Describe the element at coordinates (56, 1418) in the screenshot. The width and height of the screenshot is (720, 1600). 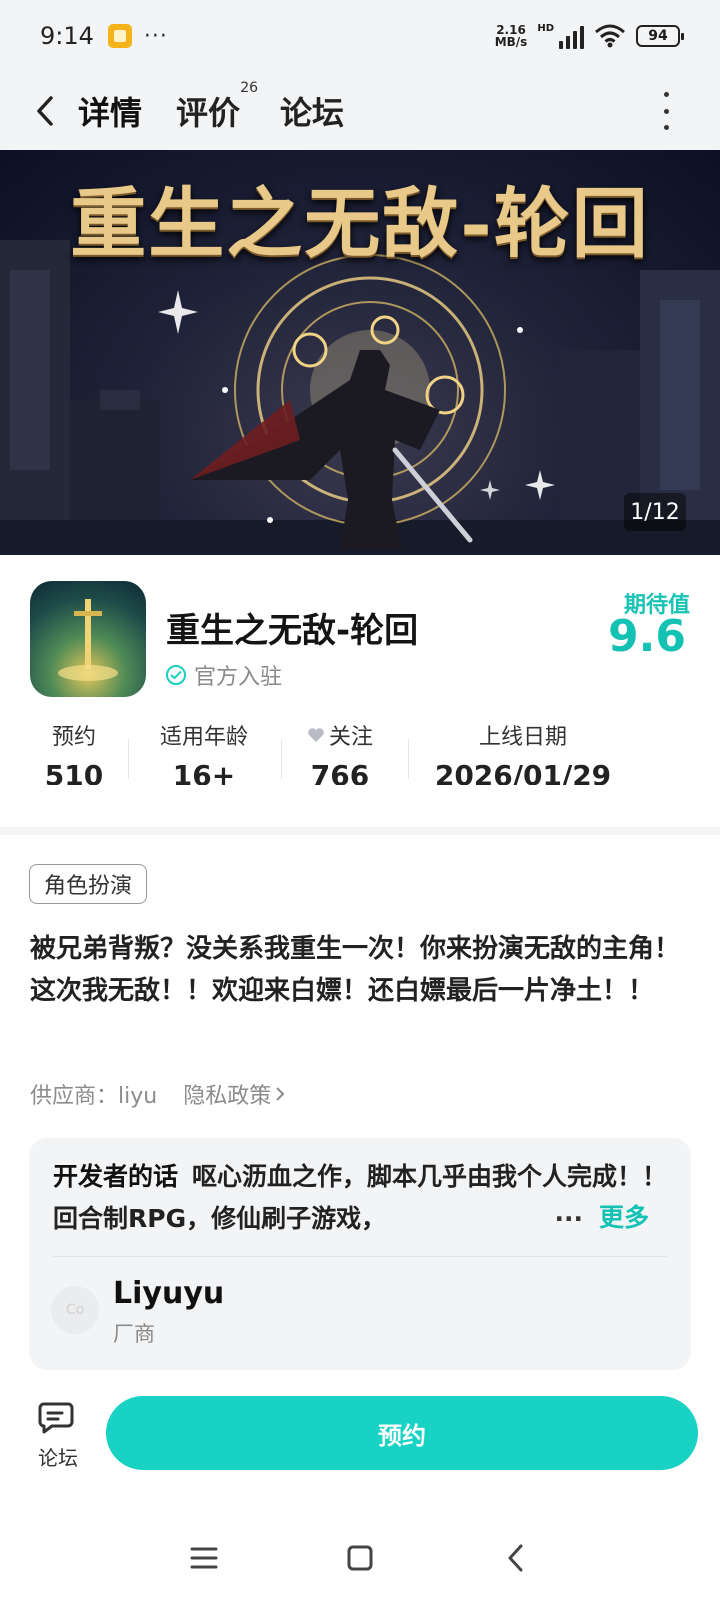
I see `chat-bubble-icon` at that location.